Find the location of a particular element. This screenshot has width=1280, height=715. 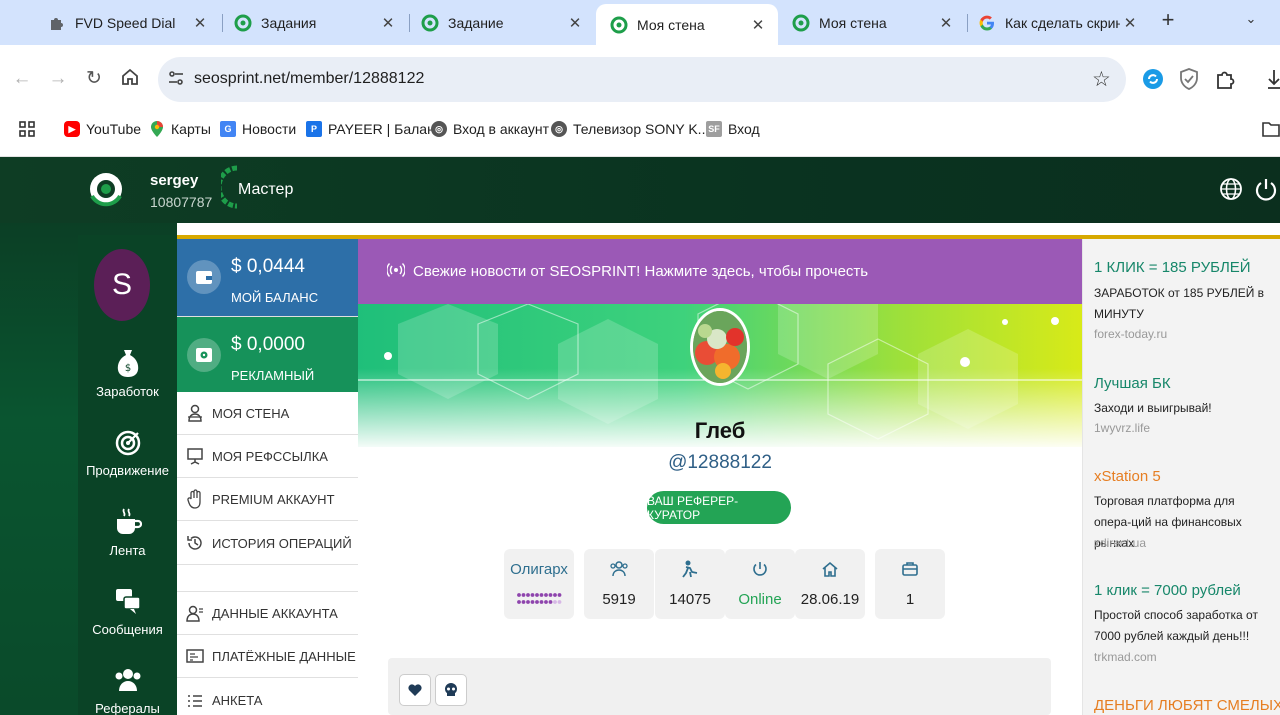

stat-registered: 28.06.19 is located at coordinates (830, 584).